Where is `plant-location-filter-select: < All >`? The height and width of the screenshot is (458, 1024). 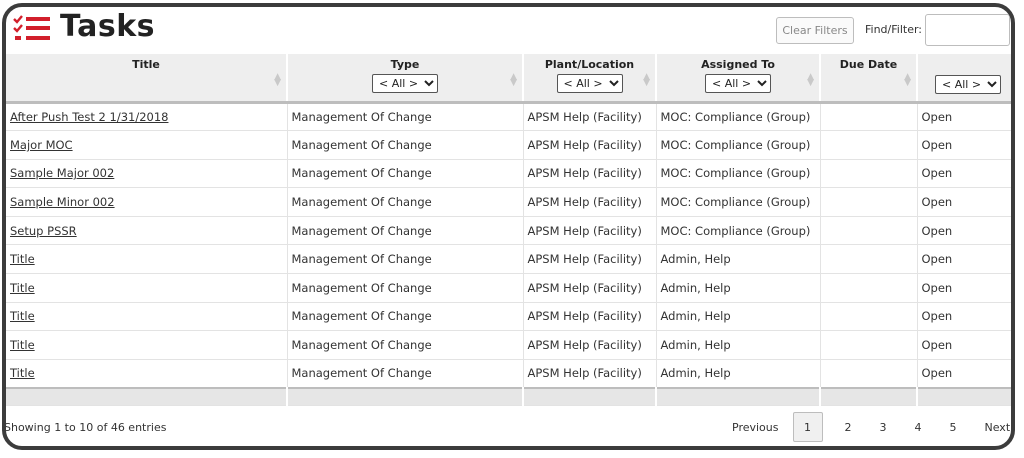 plant-location-filter-select: < All > is located at coordinates (589, 83).